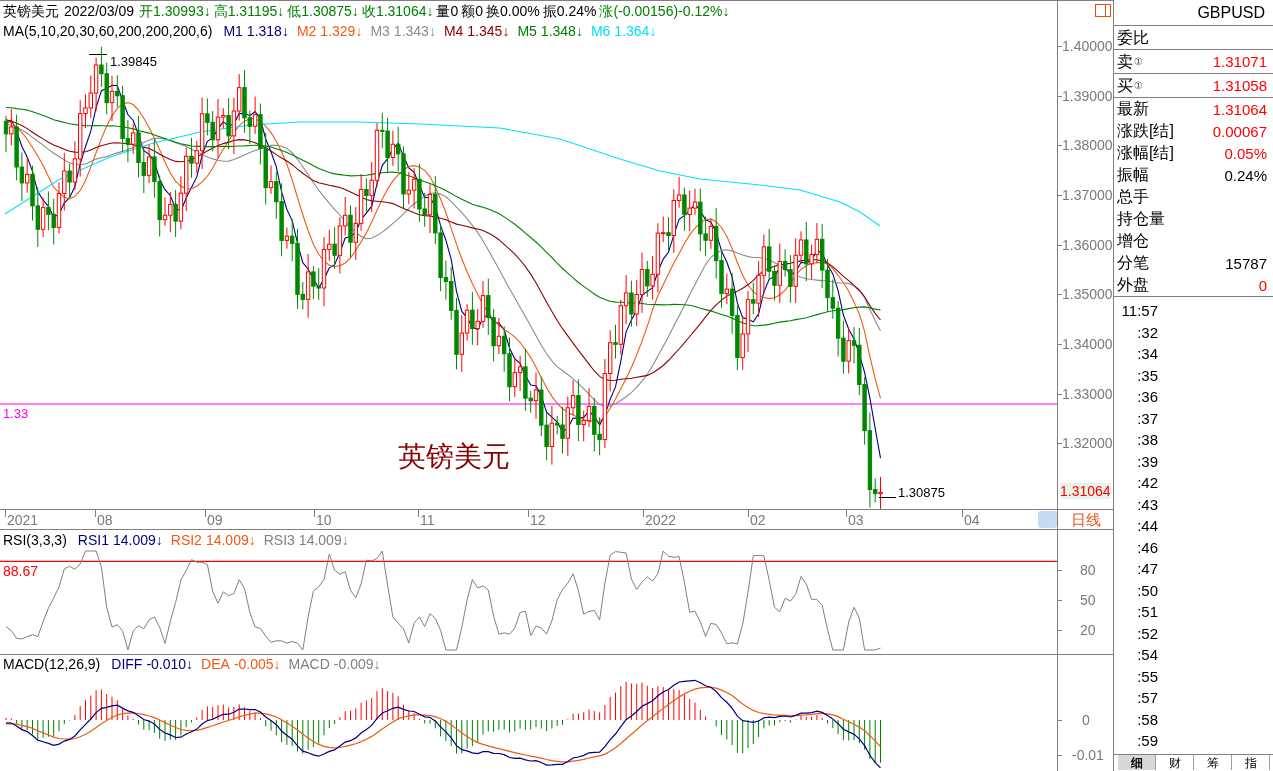 The width and height of the screenshot is (1273, 771). Describe the element at coordinates (972, 520) in the screenshot. I see `time-axis-label: 04` at that location.